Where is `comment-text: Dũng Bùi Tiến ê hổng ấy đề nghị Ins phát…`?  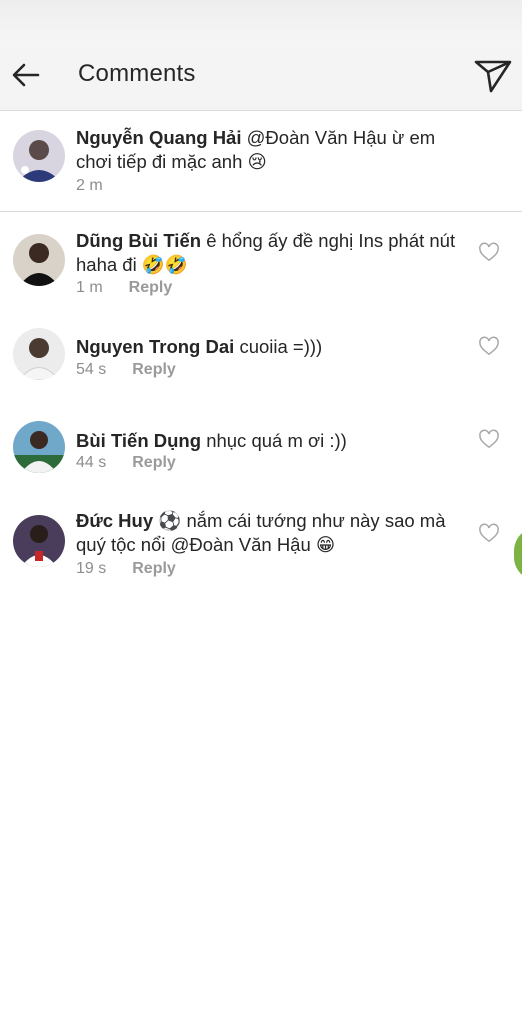 comment-text: Dũng Bùi Tiến ê hổng ấy đề nghị Ins phát… is located at coordinates (276, 253).